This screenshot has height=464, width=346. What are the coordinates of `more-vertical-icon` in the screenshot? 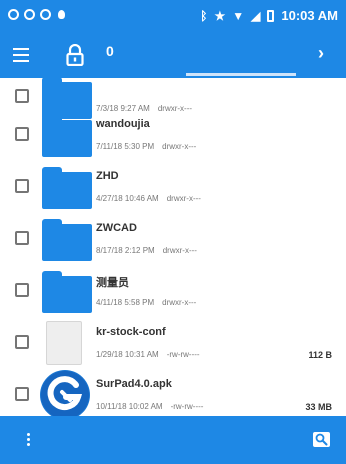 It's located at (28, 440).